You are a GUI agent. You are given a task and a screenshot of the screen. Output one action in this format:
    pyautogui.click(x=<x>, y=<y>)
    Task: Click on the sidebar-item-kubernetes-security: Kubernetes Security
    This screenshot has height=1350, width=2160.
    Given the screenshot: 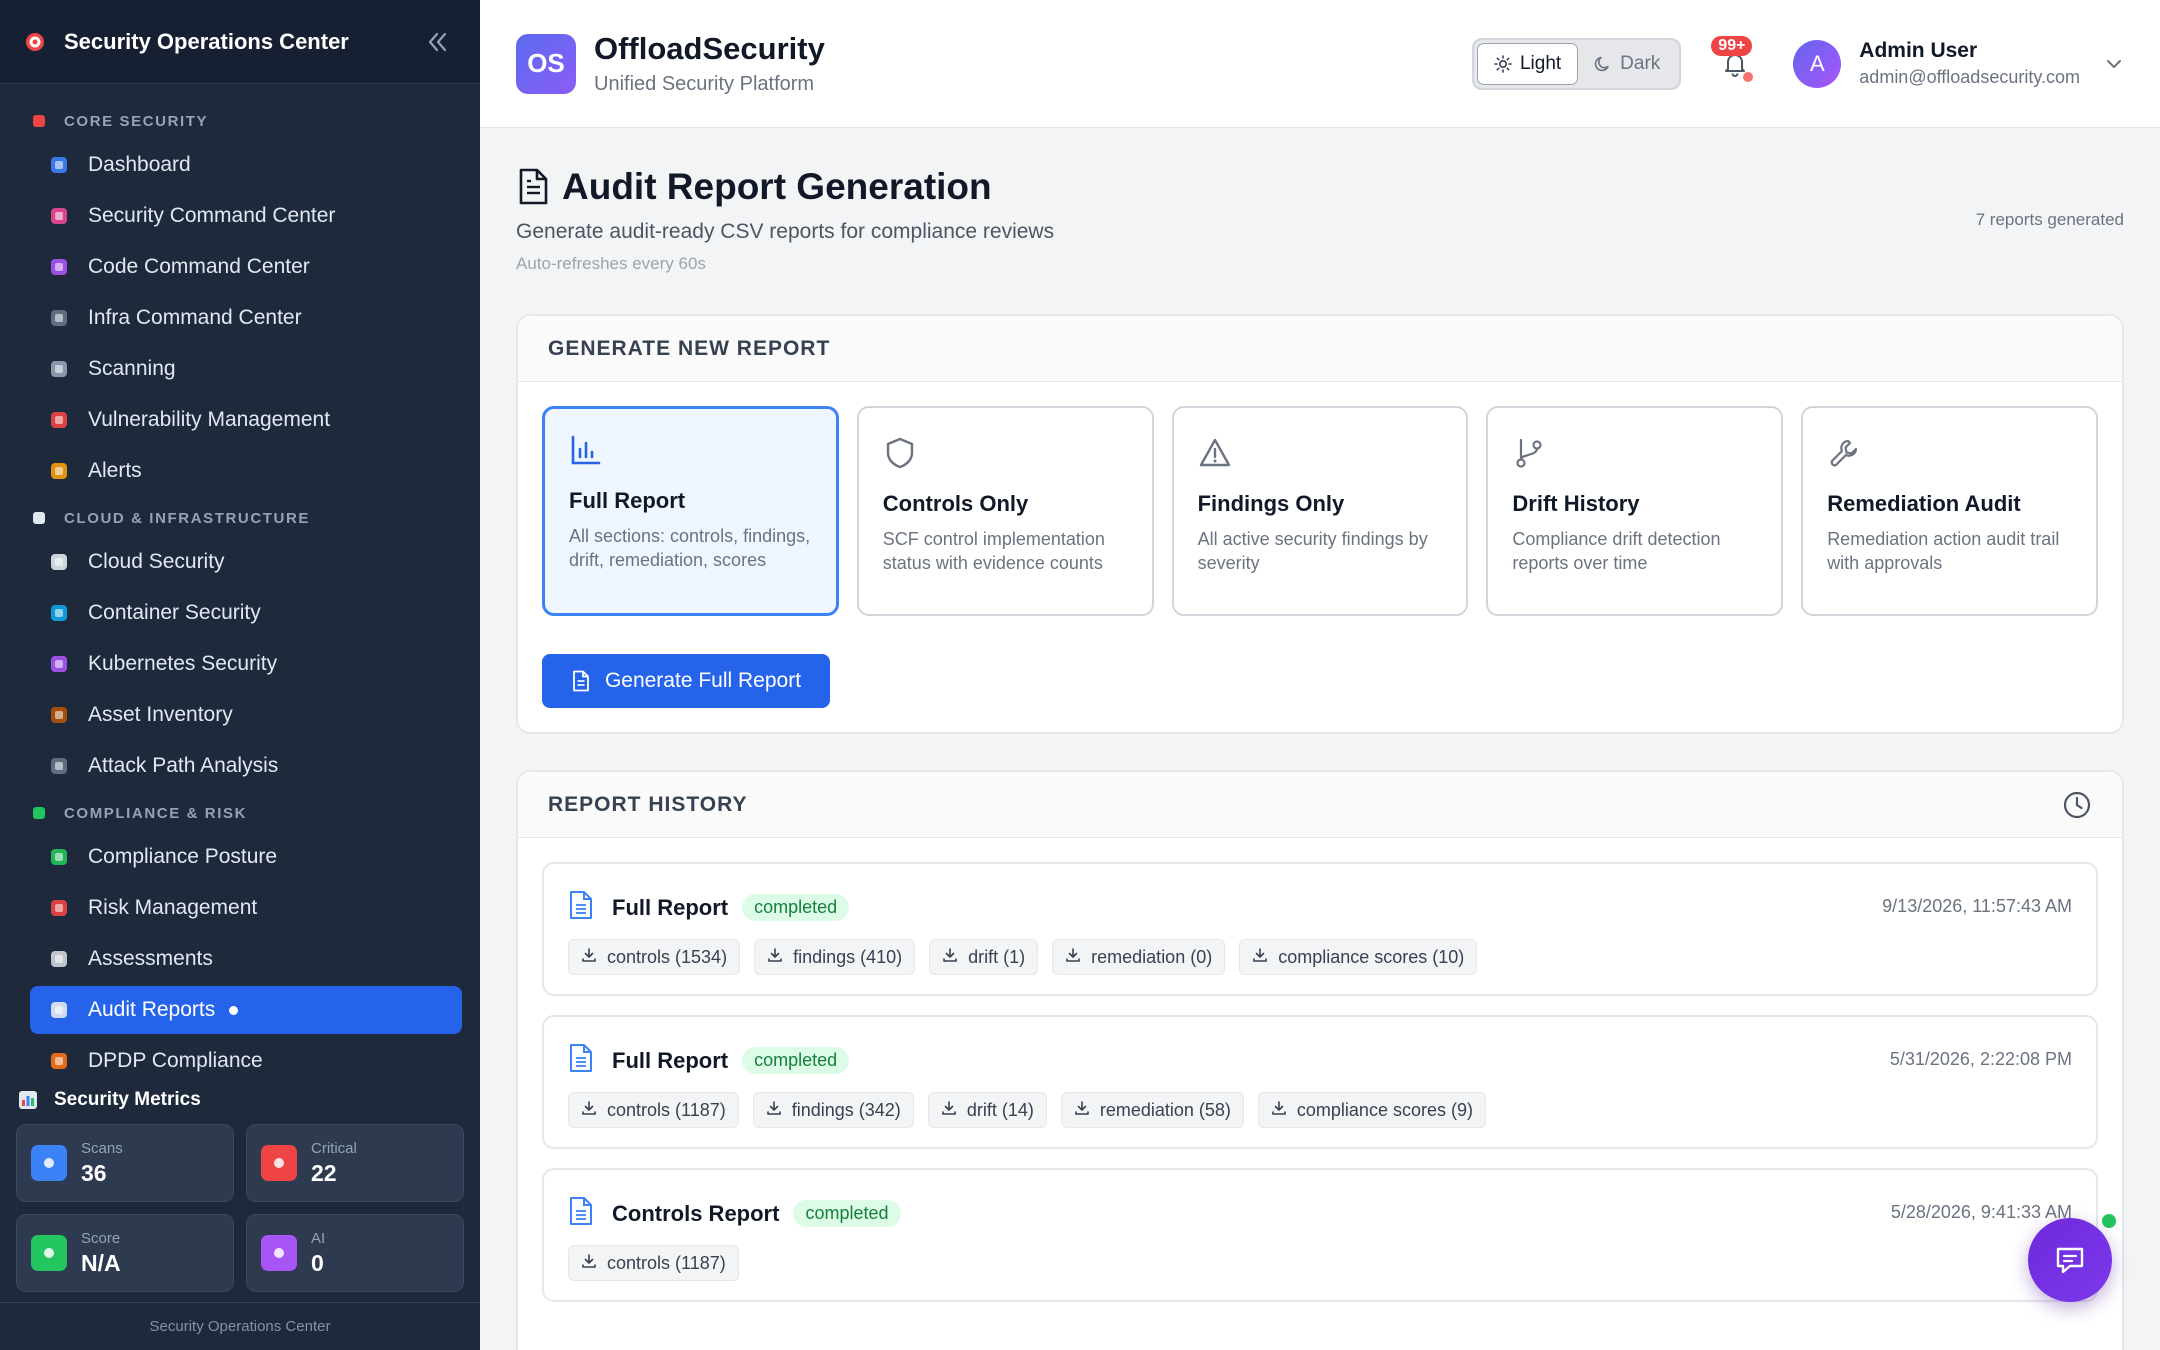 What is the action you would take?
    pyautogui.click(x=246, y=664)
    